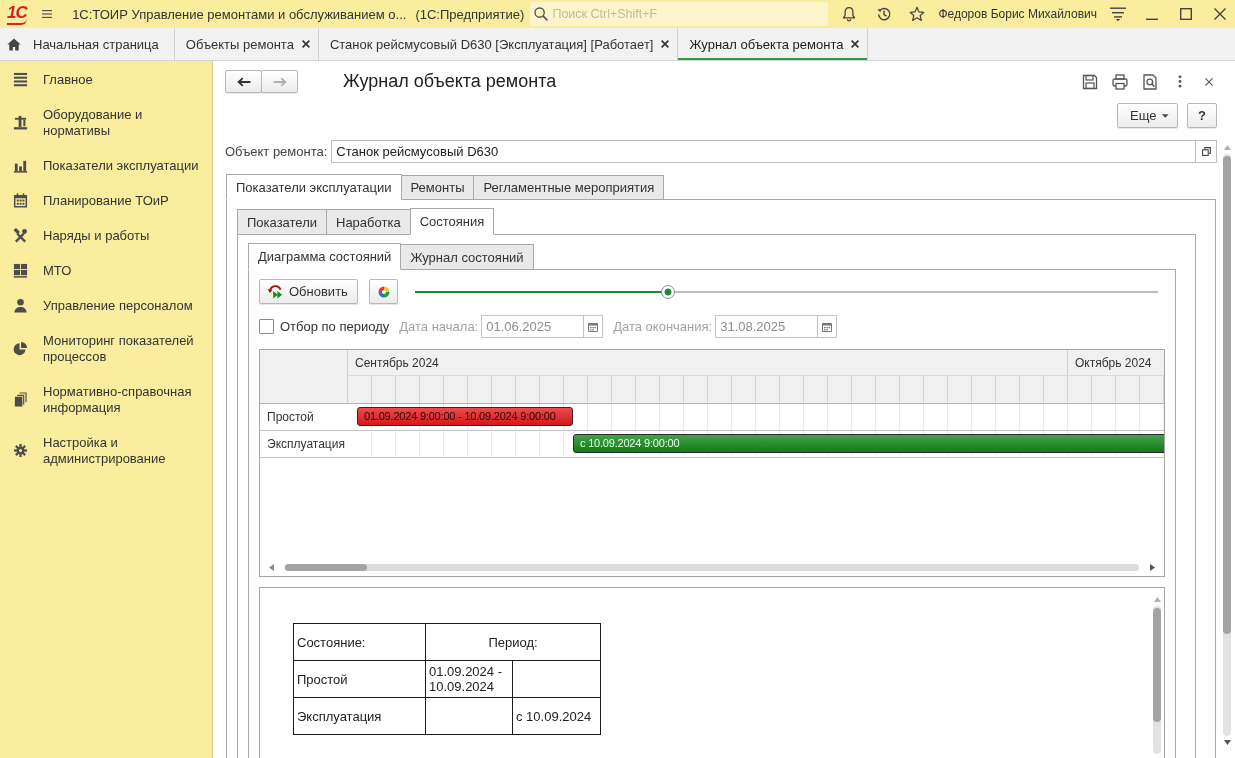  Describe the element at coordinates (465, 416) in the screenshot. I see `gantt-bar: 01.09.2024 9:00:00 - 10.09.2024 9:00:00` at that location.